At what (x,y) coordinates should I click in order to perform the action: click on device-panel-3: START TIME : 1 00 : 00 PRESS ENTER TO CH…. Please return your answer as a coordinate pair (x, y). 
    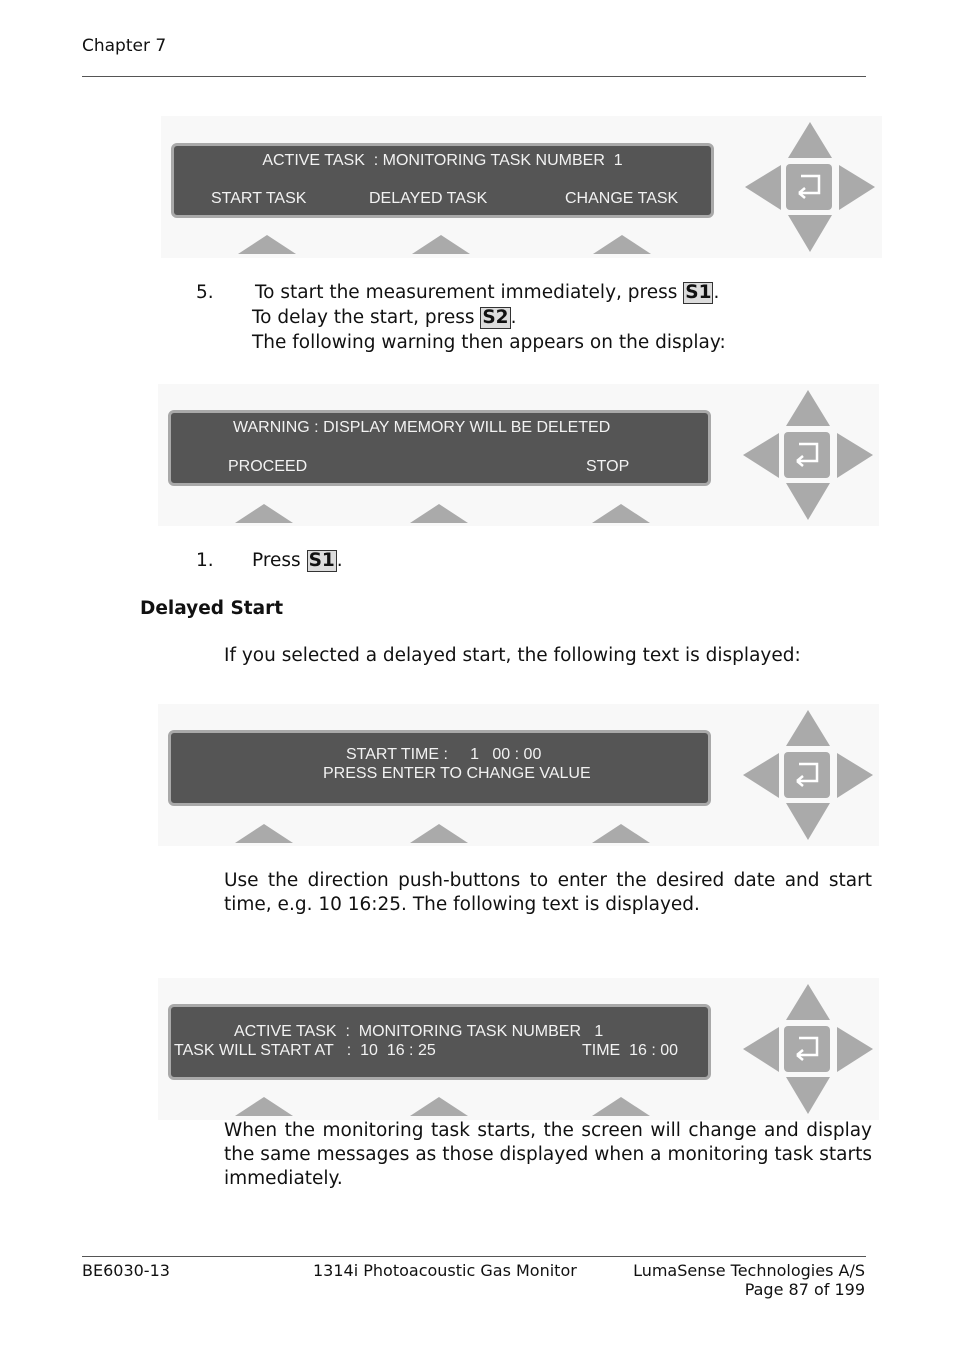
    Looking at the image, I should click on (518, 775).